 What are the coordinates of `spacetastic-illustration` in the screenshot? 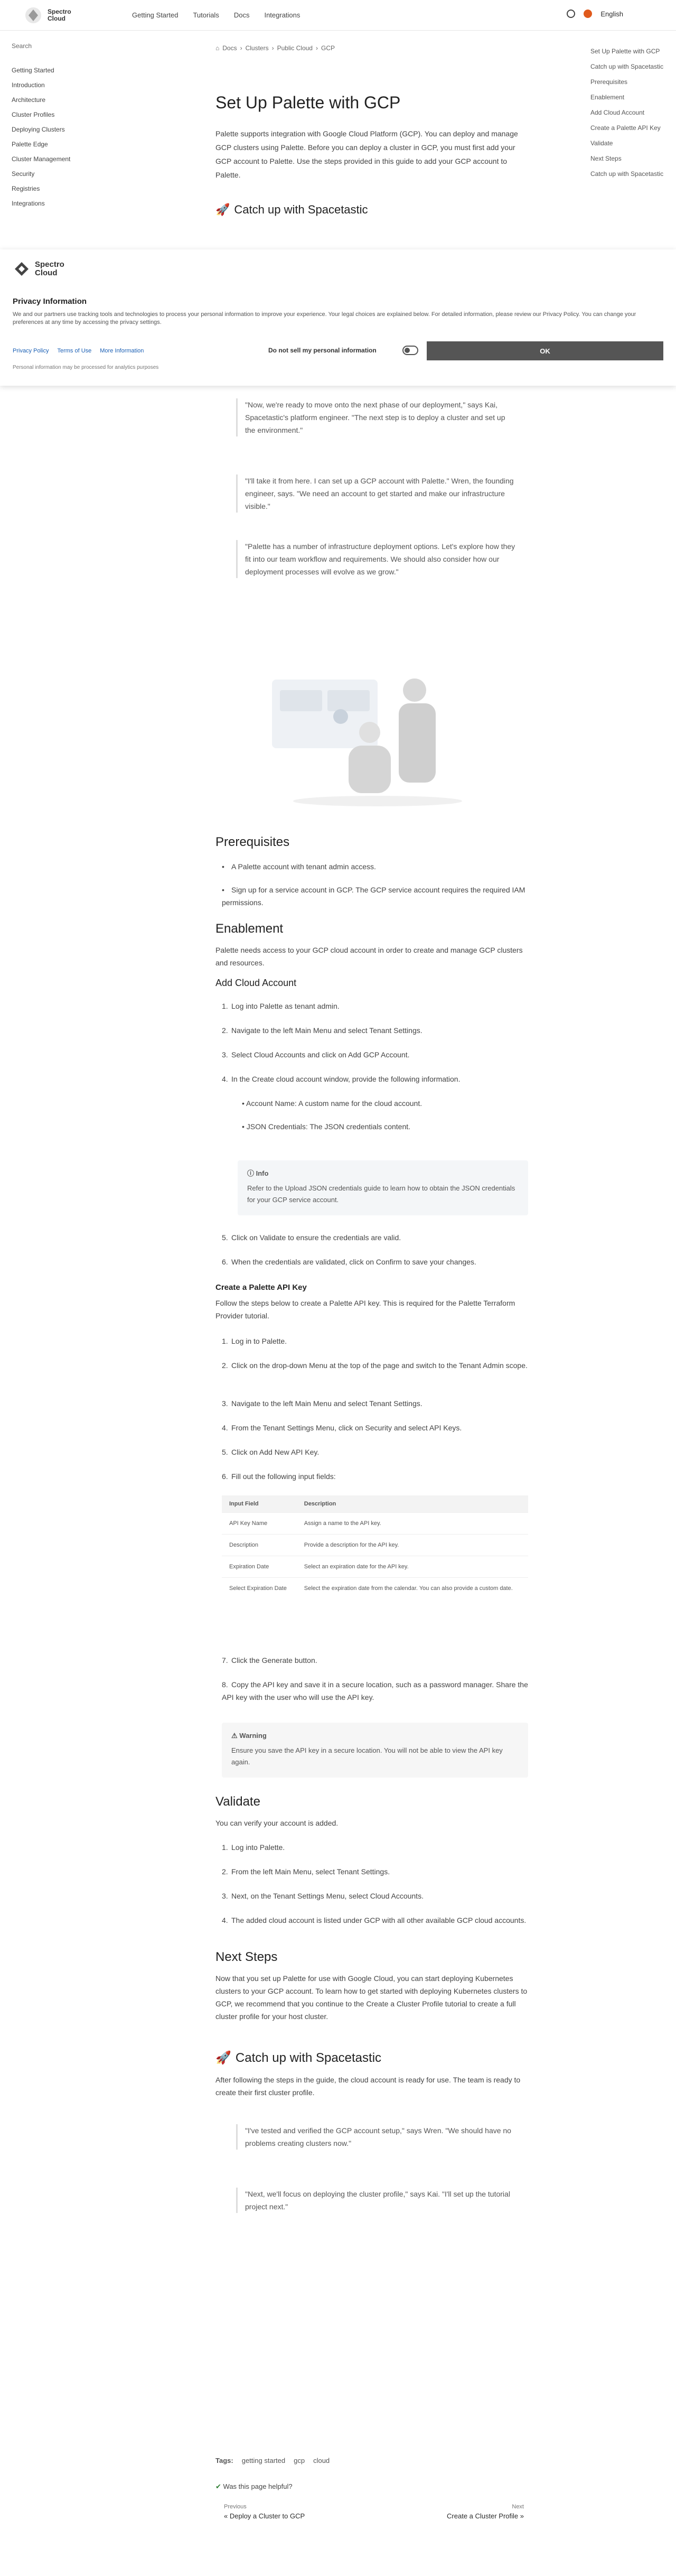 It's located at (367, 742).